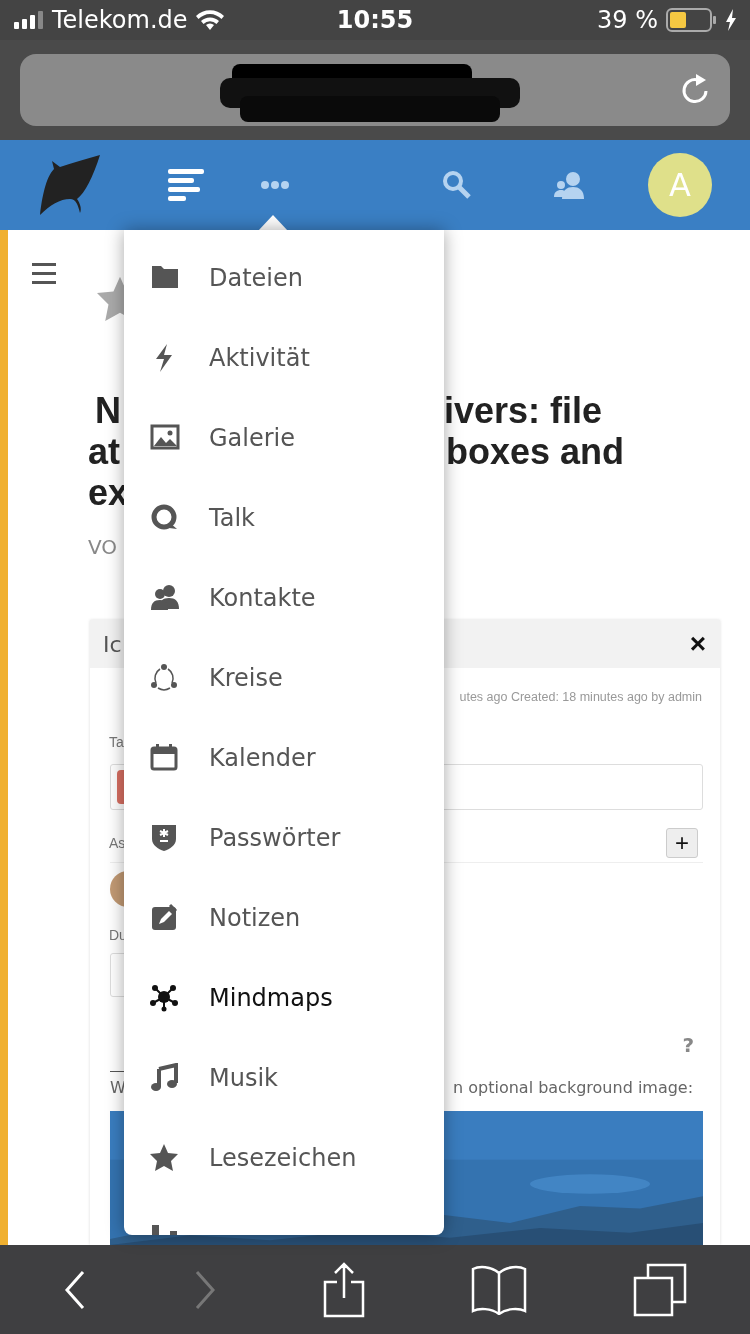  What do you see at coordinates (108, 410) in the screenshot?
I see `heading-text: N` at bounding box center [108, 410].